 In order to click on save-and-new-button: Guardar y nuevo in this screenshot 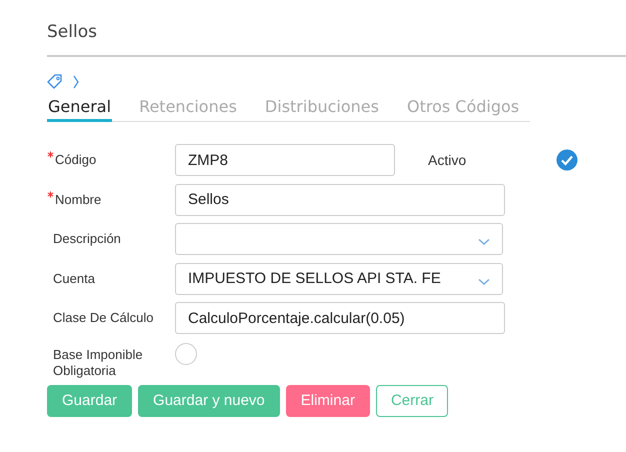, I will do `click(209, 400)`.